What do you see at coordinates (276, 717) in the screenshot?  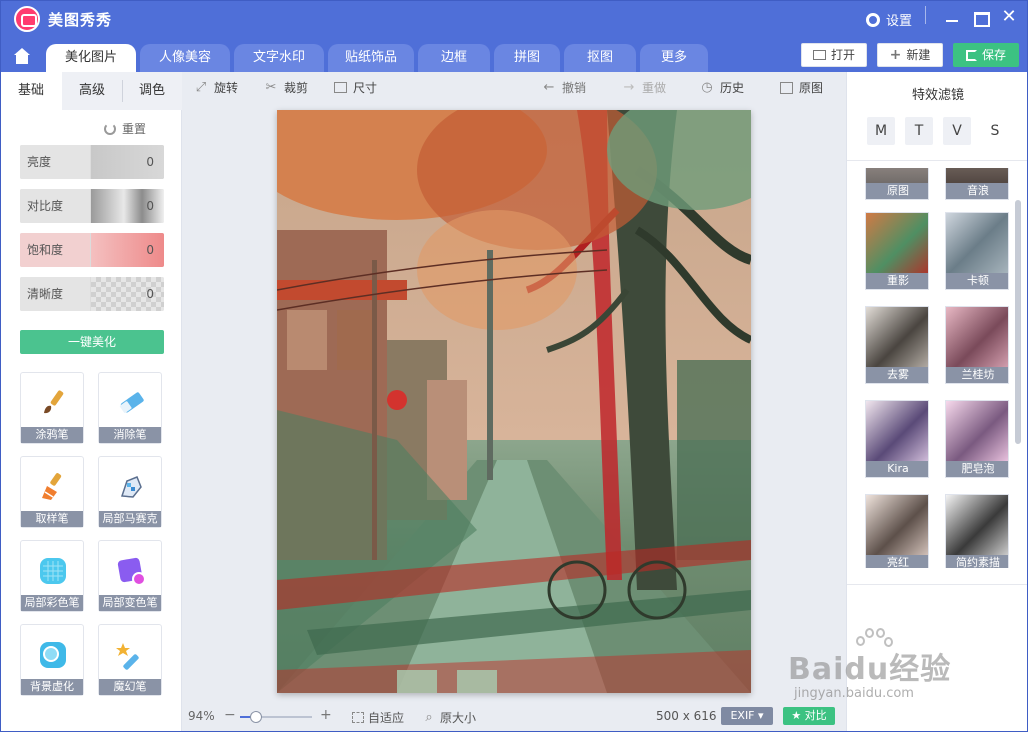 I see `zoom-slider` at bounding box center [276, 717].